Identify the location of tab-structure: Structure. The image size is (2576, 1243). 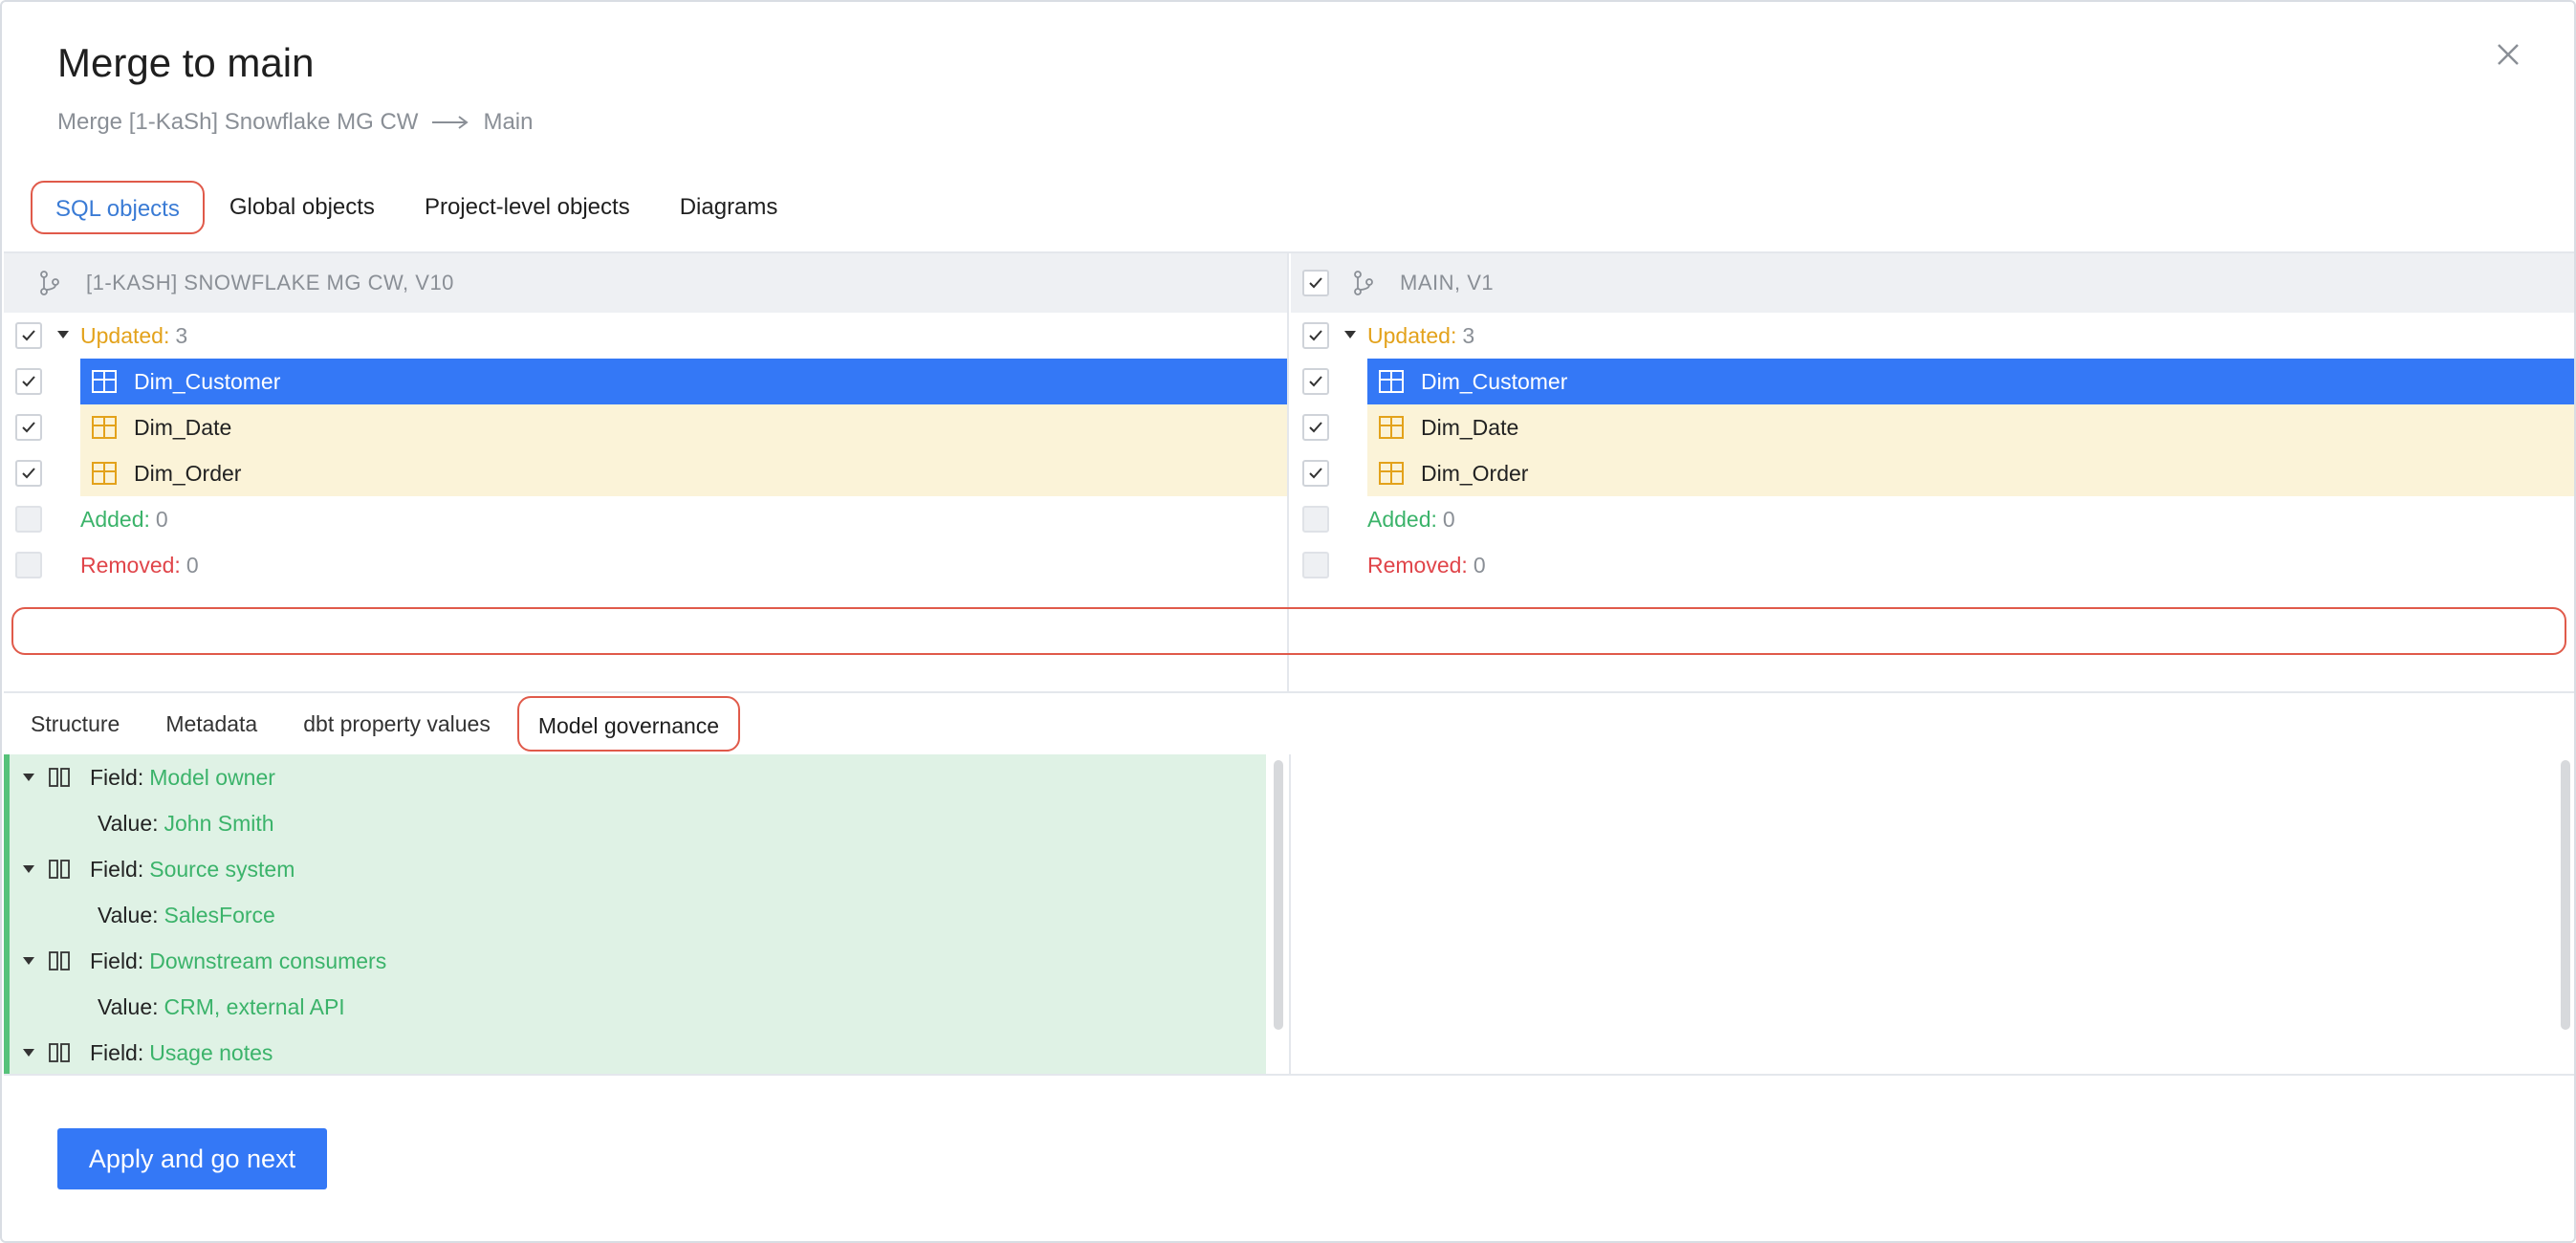
(75, 724).